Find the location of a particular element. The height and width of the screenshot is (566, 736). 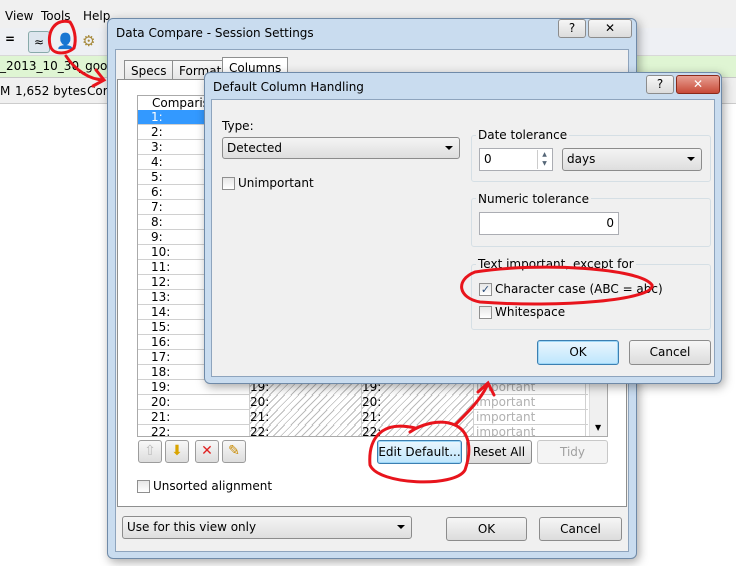

annotation-ellipse-edit-default is located at coordinates (419, 452).